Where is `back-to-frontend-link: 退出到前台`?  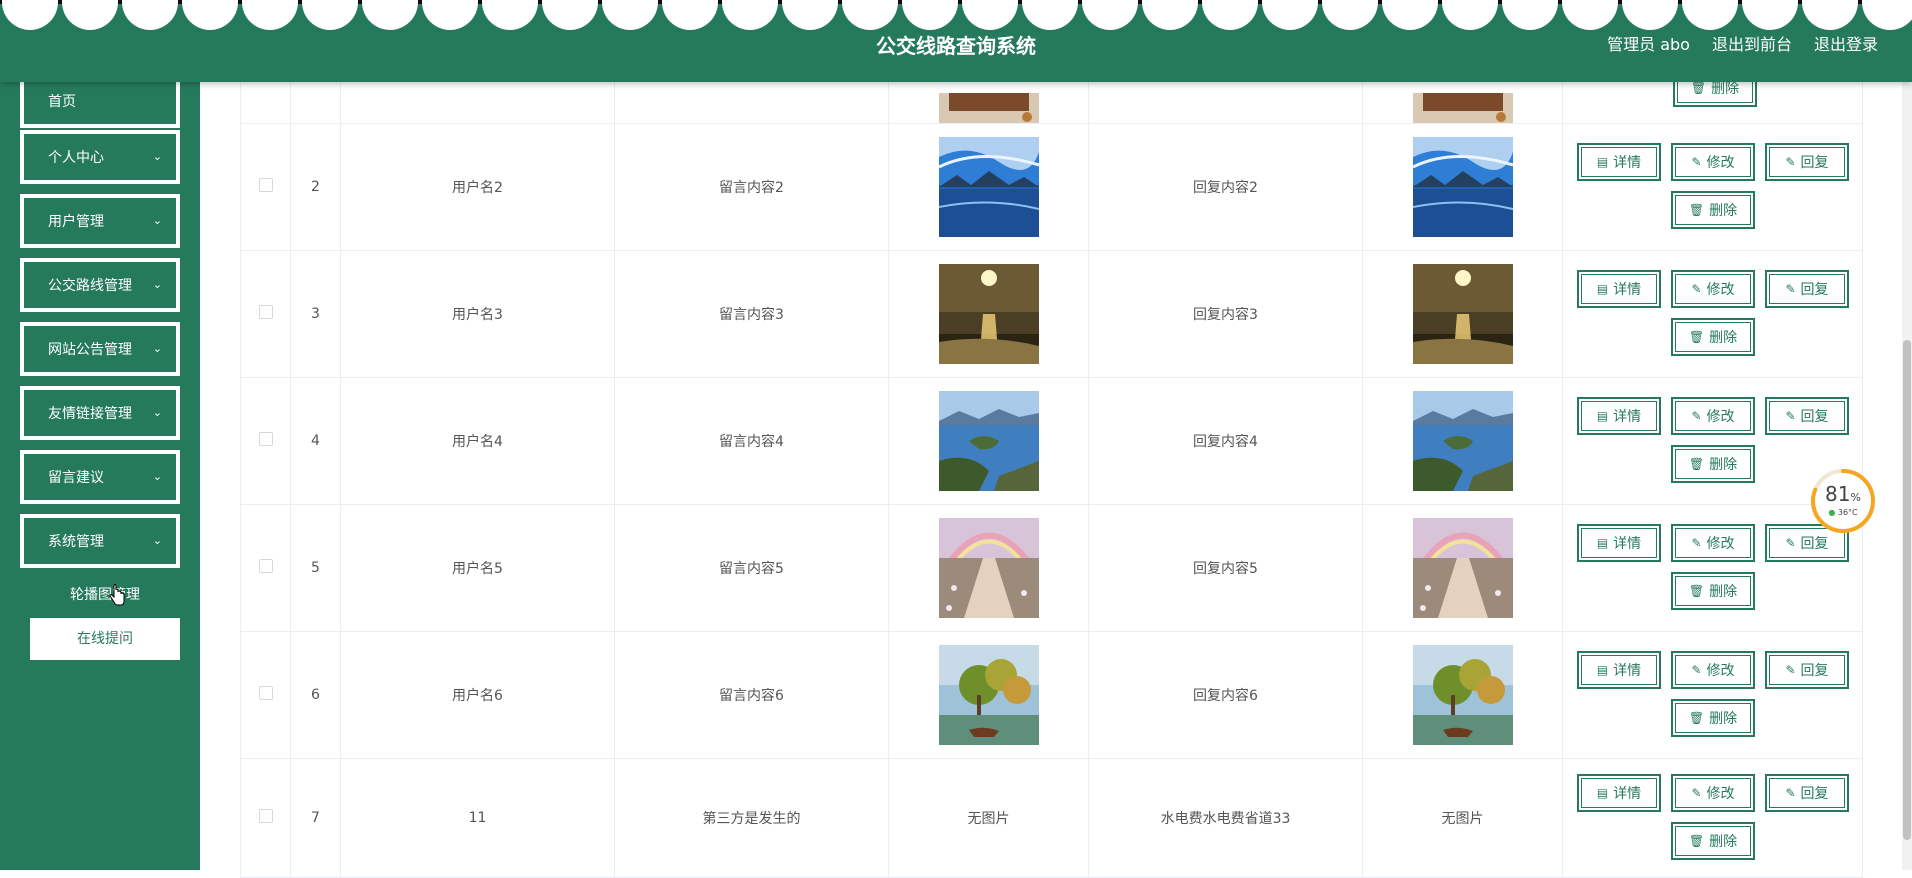 back-to-frontend-link: 退出到前台 is located at coordinates (1752, 43).